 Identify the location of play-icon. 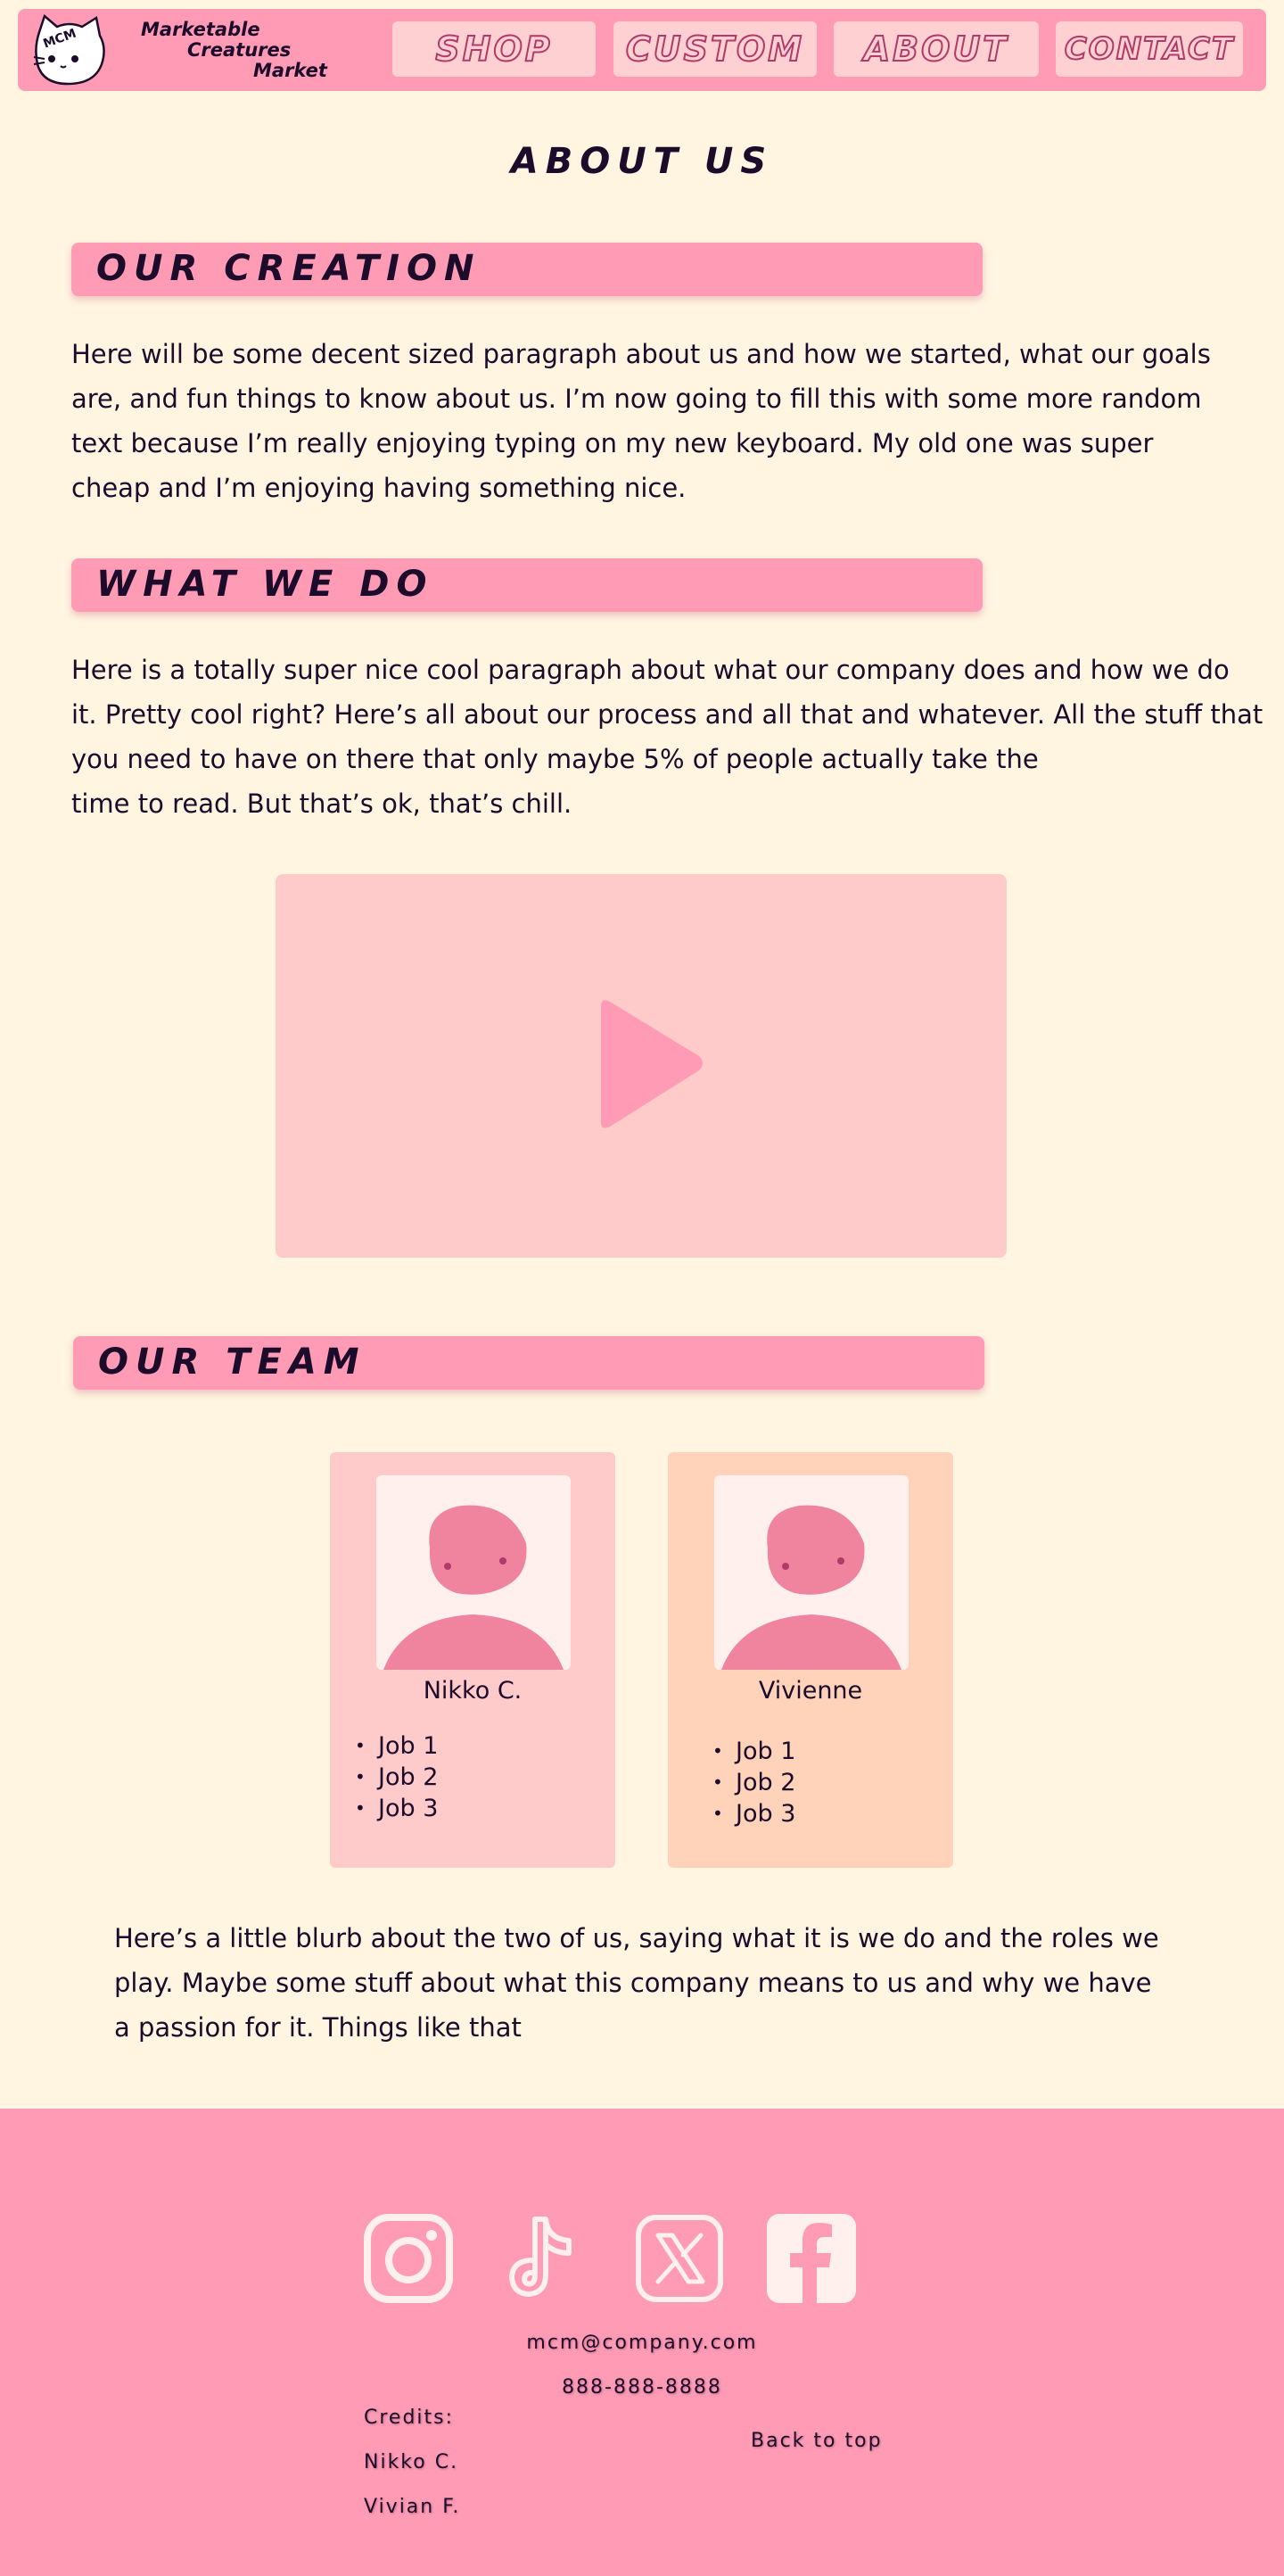
(648, 1064).